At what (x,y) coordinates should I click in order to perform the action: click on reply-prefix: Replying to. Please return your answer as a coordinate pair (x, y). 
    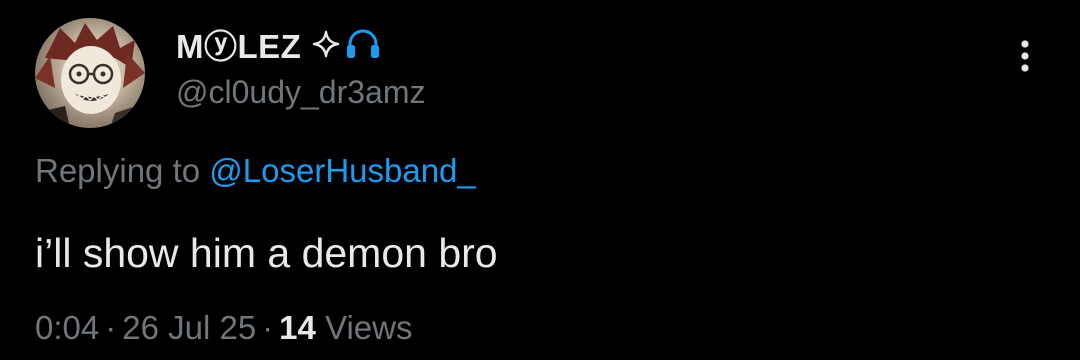
    Looking at the image, I should click on (122, 170).